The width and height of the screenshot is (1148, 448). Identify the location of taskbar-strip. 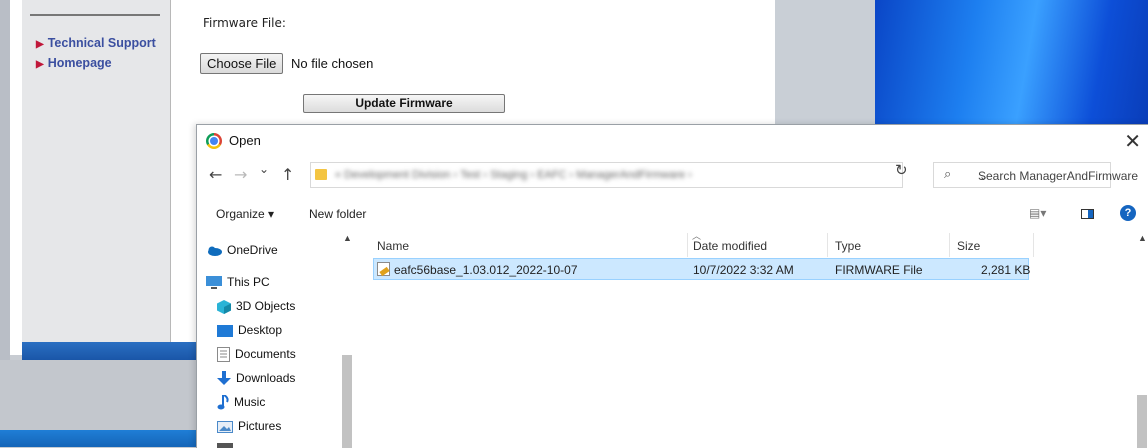
(101, 438).